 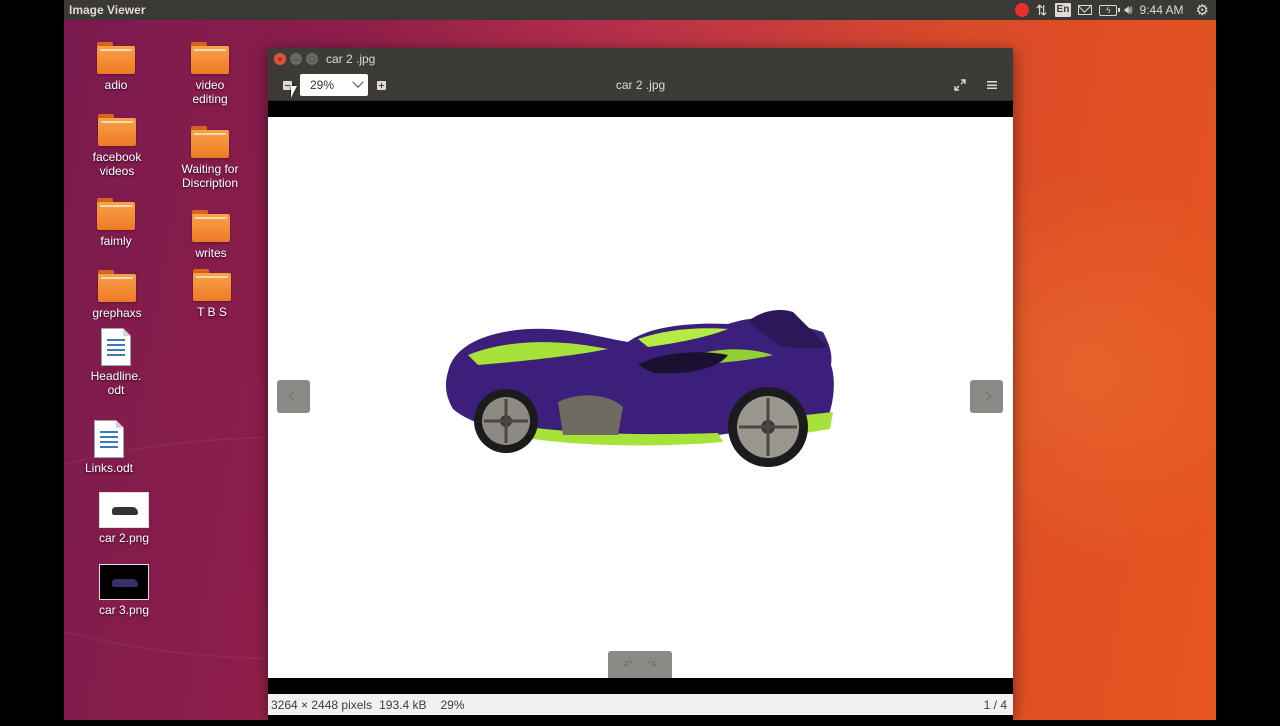 I want to click on top-panel: Image Viewer ⇅ En ϟ 🔊︎ 9:44 AM ⚙, so click(x=640, y=10).